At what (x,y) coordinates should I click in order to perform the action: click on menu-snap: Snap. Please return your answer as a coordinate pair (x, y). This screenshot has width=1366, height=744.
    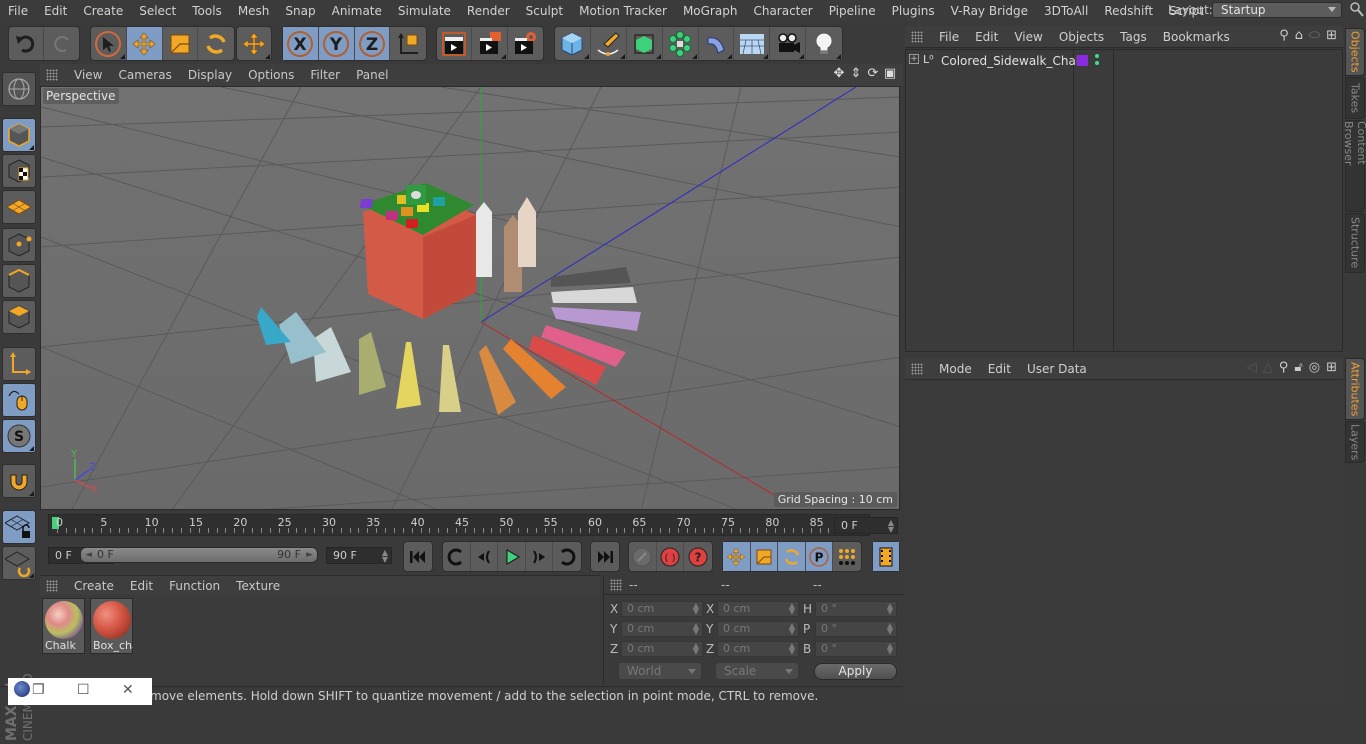
    Looking at the image, I should click on (300, 11).